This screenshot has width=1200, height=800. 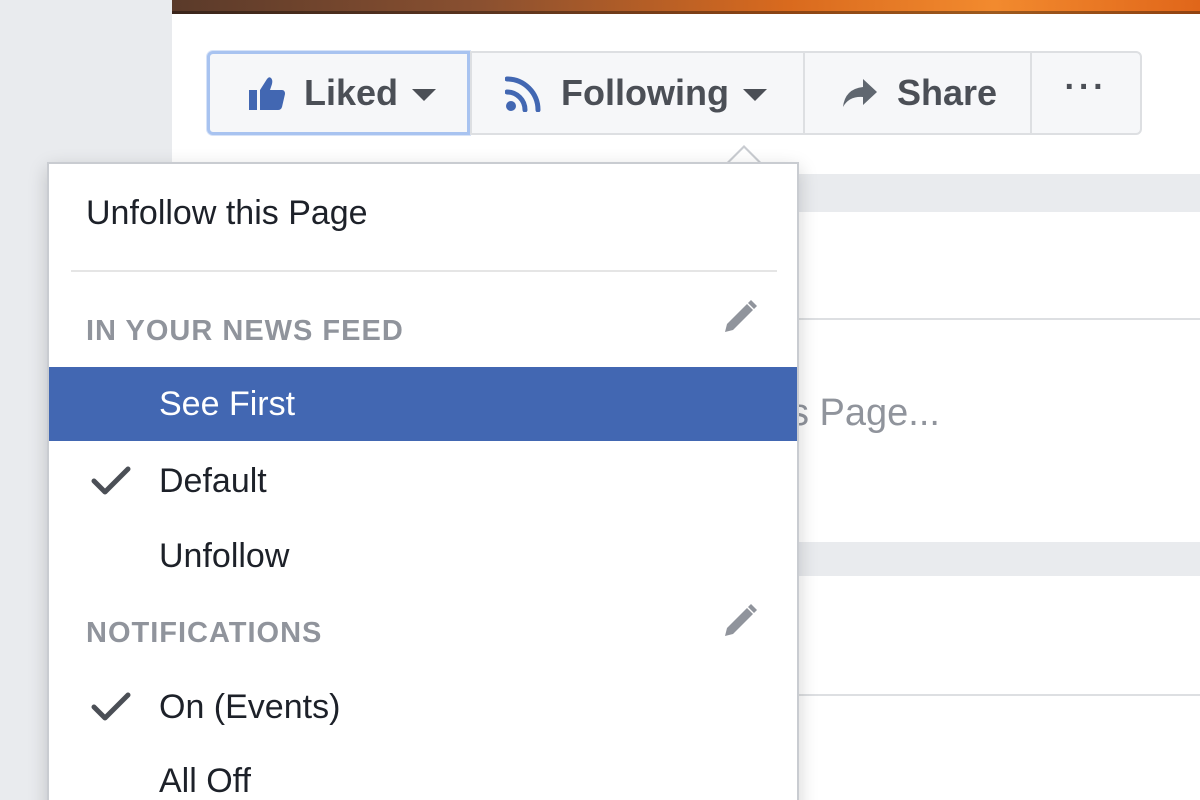 I want to click on share-button: Share, so click(x=916, y=93).